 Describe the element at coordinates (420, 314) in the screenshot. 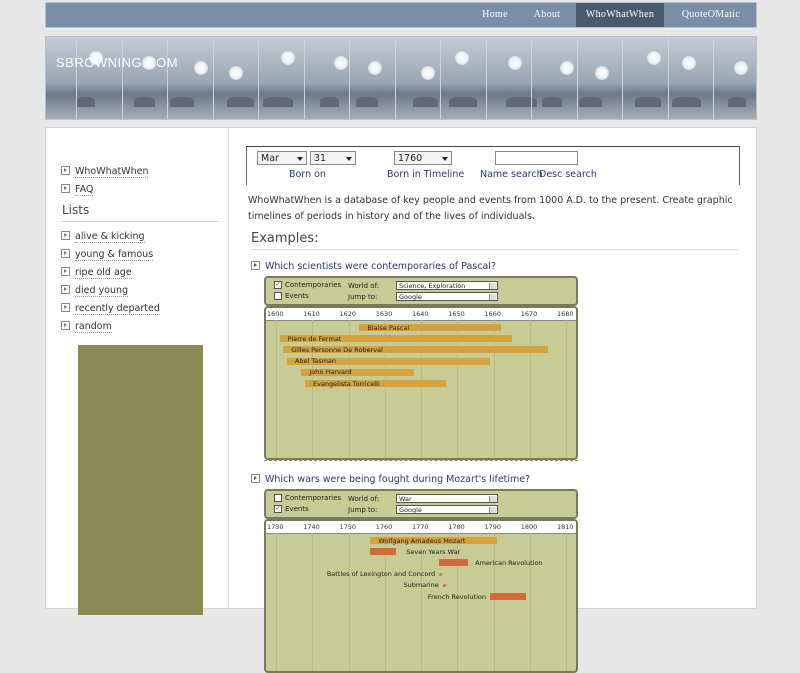

I see `tick-label: 1640` at that location.